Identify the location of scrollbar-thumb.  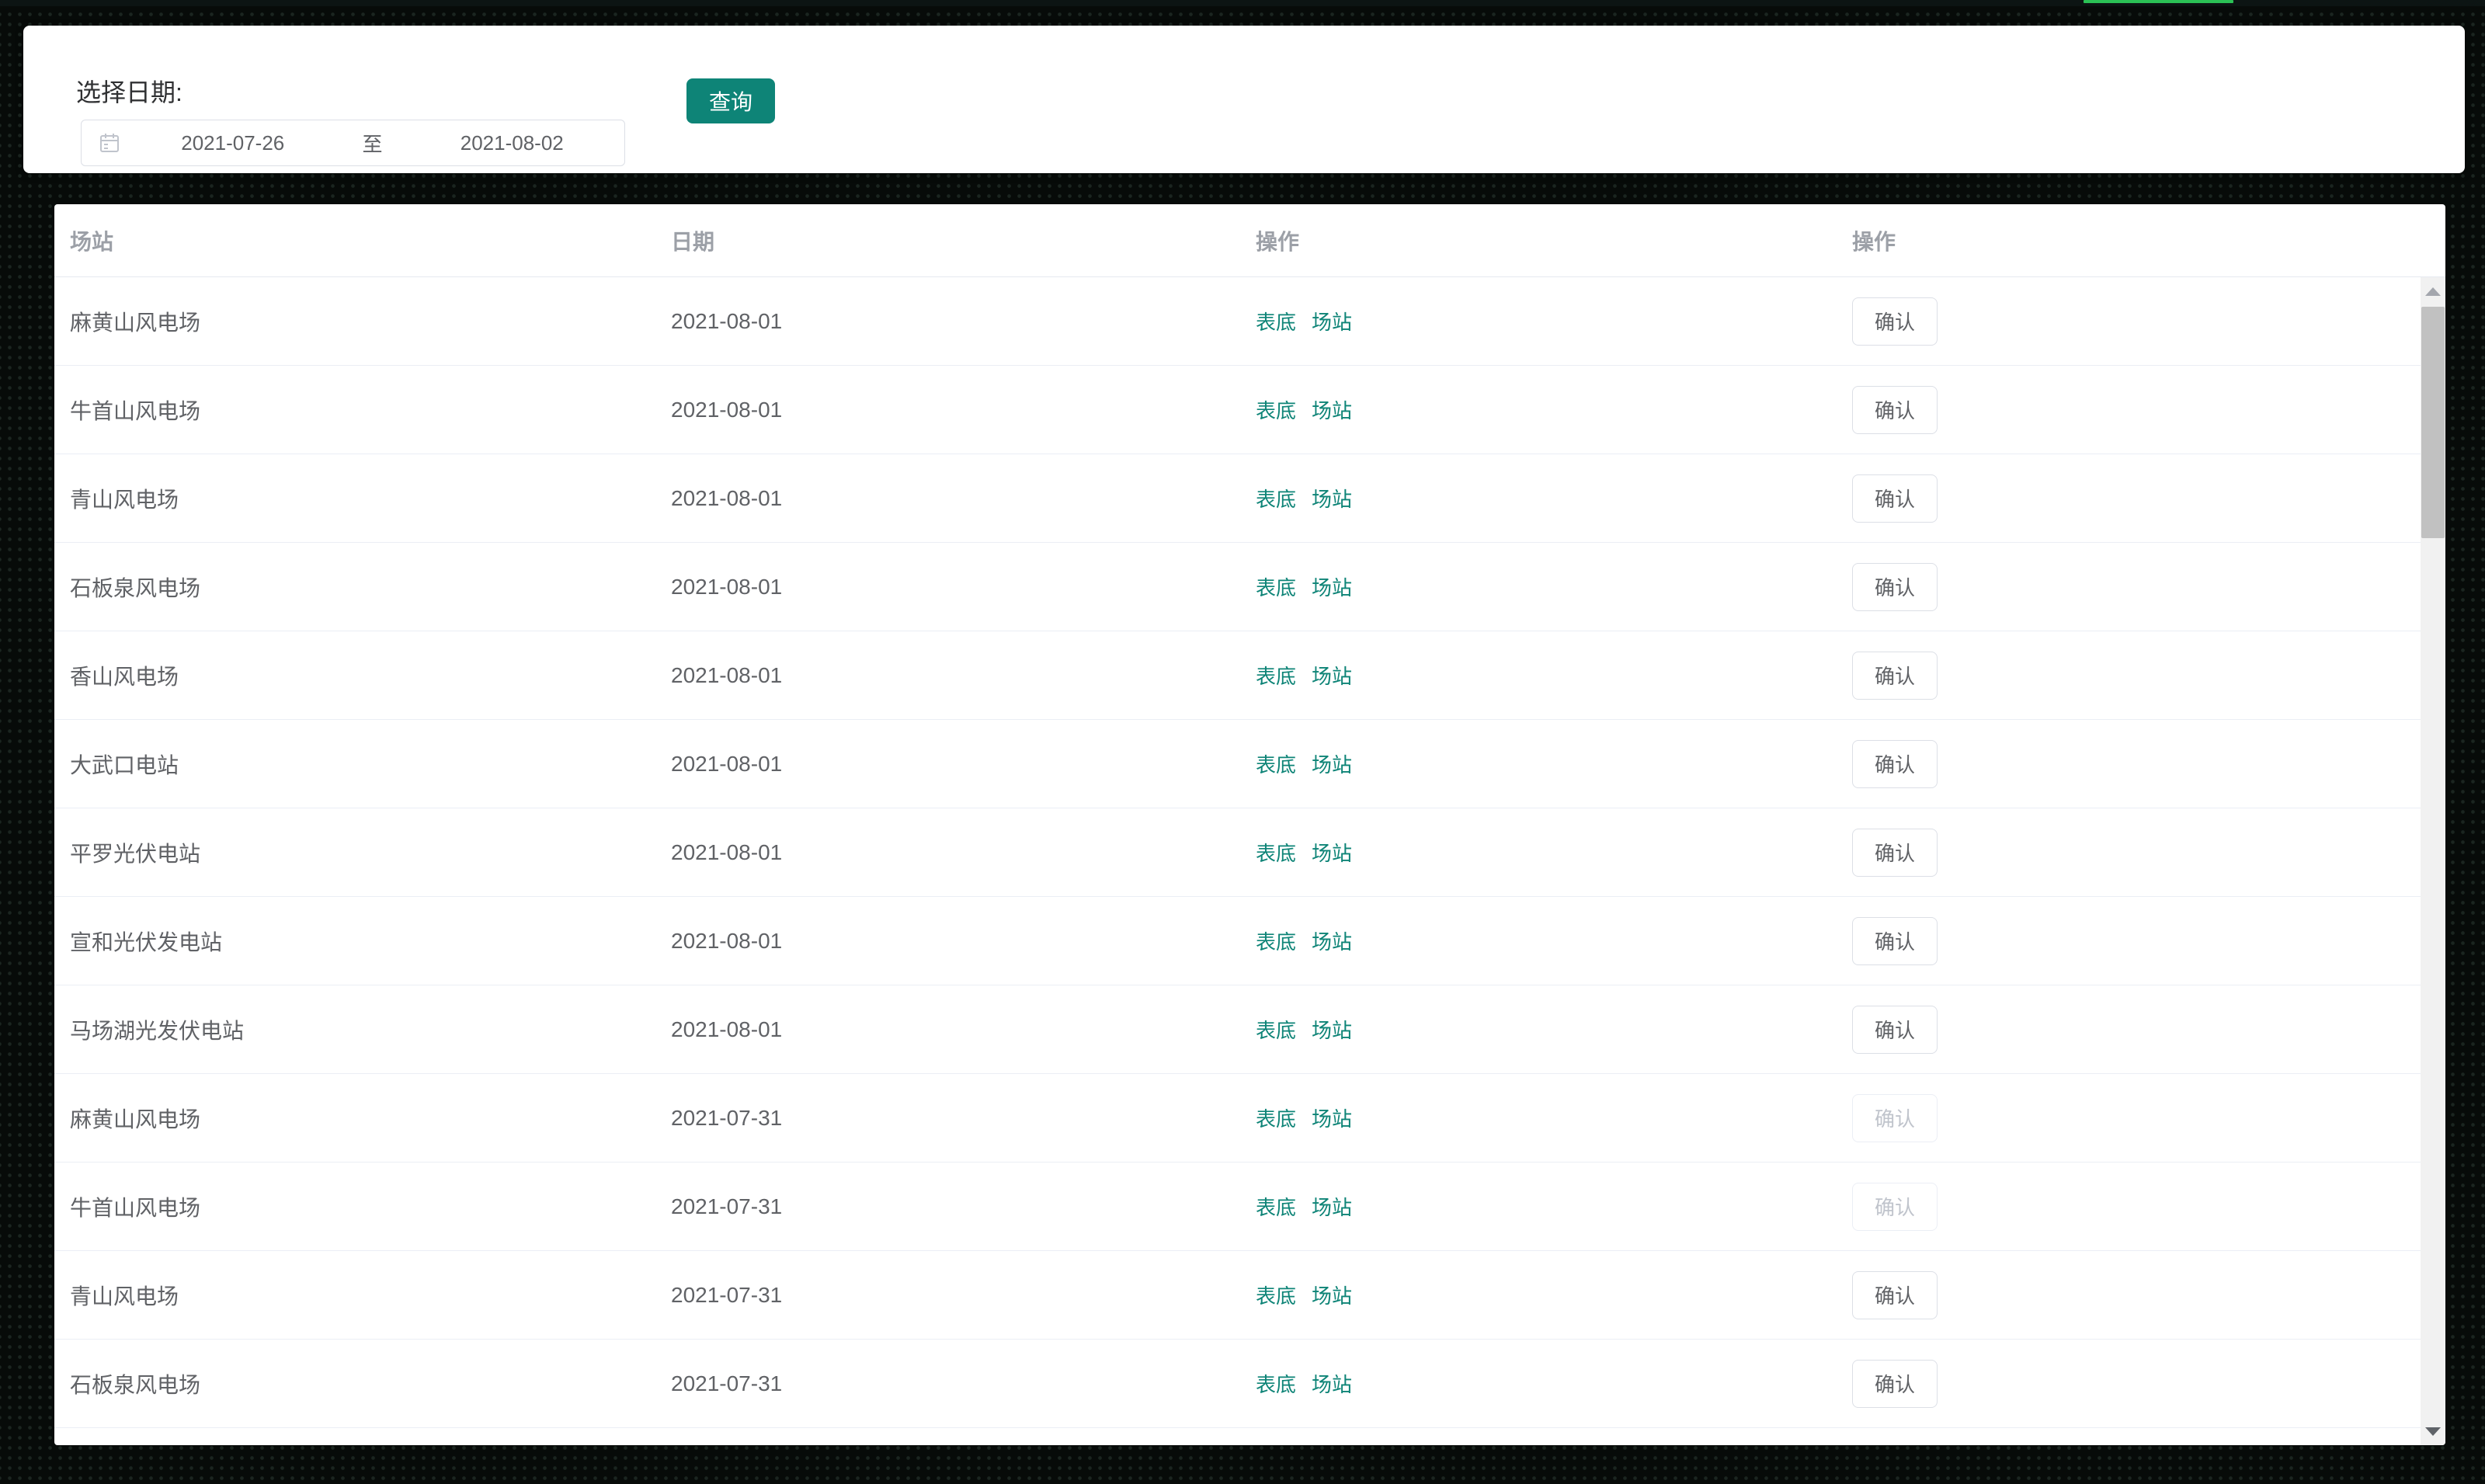
(2433, 422).